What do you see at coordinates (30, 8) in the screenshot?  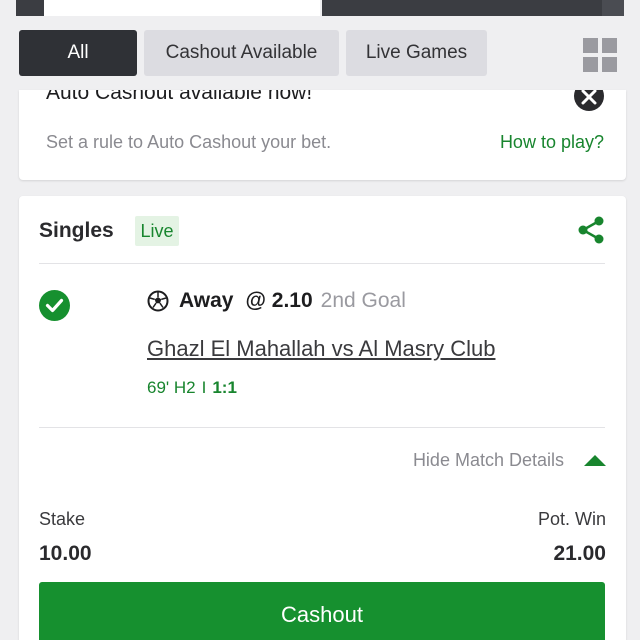 I see `top-tab-left` at bounding box center [30, 8].